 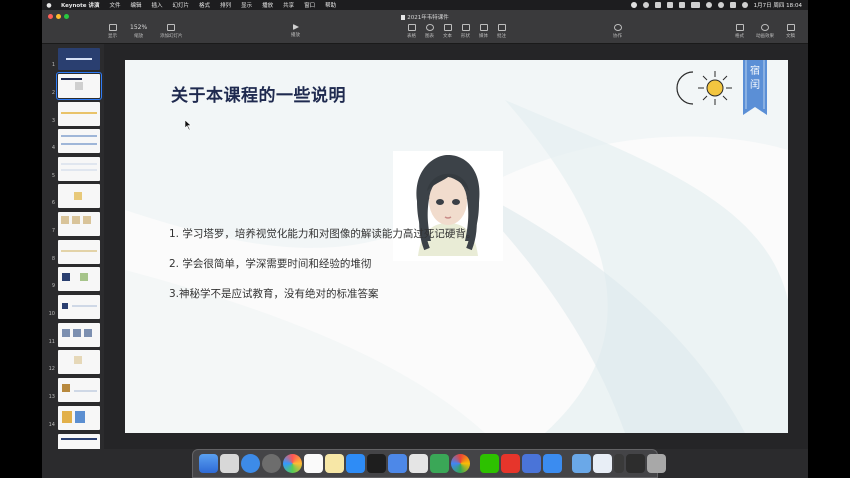 What do you see at coordinates (181, 5) in the screenshot?
I see `menu-slide: 幻灯片` at bounding box center [181, 5].